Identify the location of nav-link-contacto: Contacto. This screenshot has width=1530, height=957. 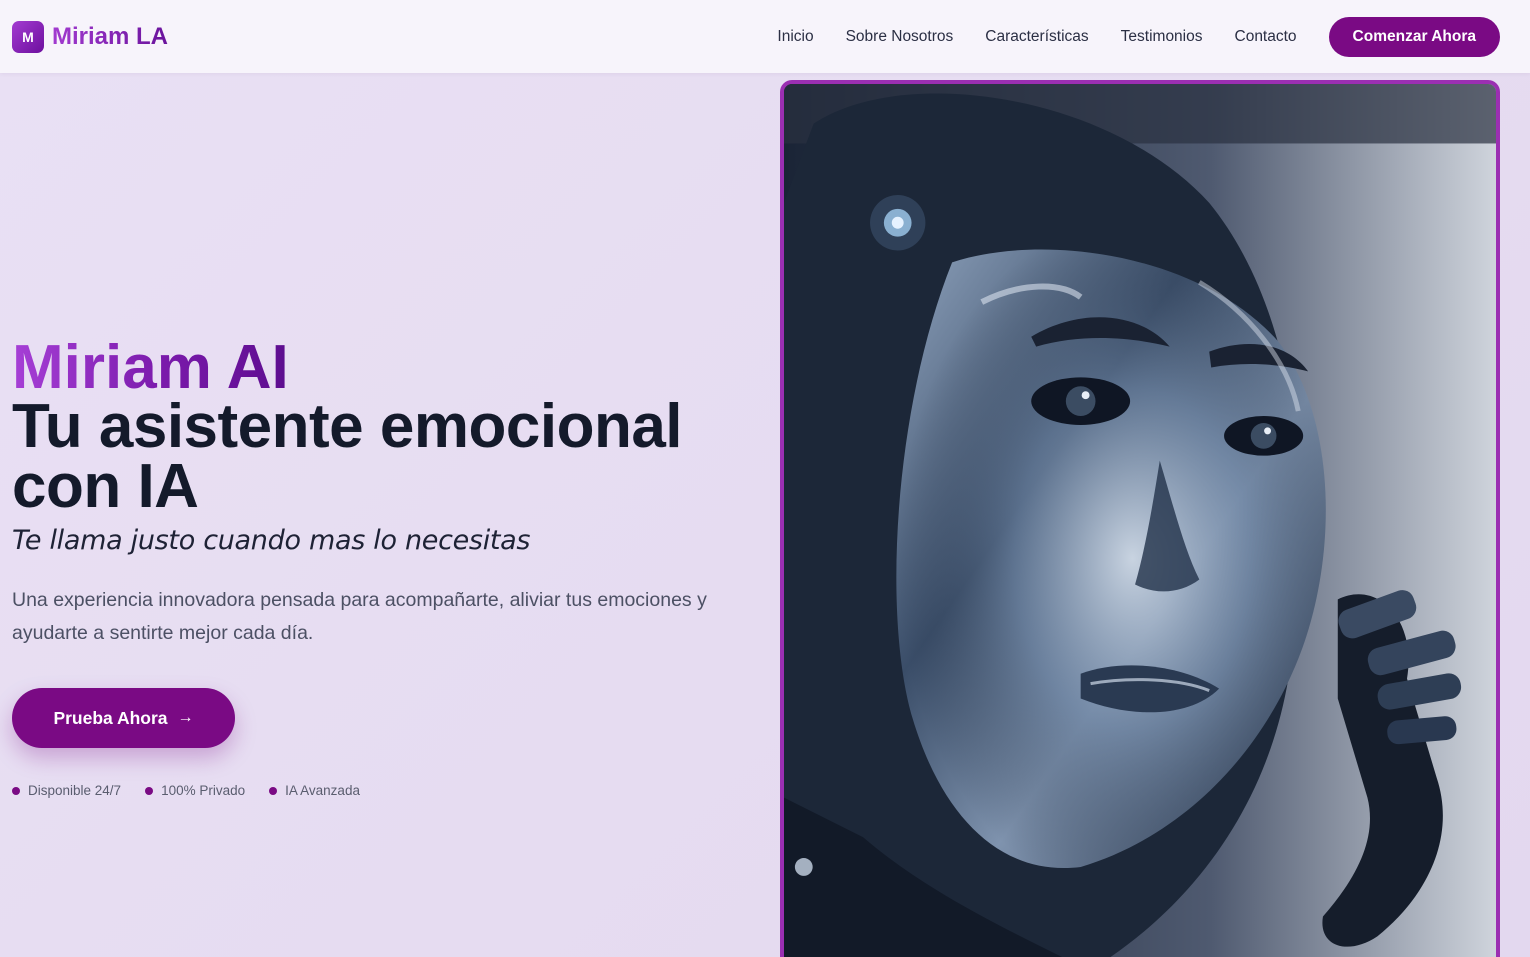
(1266, 37).